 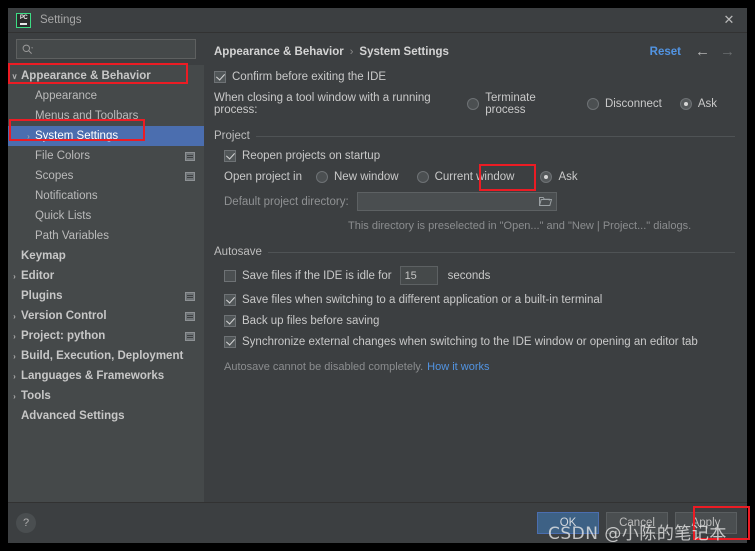 What do you see at coordinates (42, 296) in the screenshot?
I see `sidebar-item-label: Plugins` at bounding box center [42, 296].